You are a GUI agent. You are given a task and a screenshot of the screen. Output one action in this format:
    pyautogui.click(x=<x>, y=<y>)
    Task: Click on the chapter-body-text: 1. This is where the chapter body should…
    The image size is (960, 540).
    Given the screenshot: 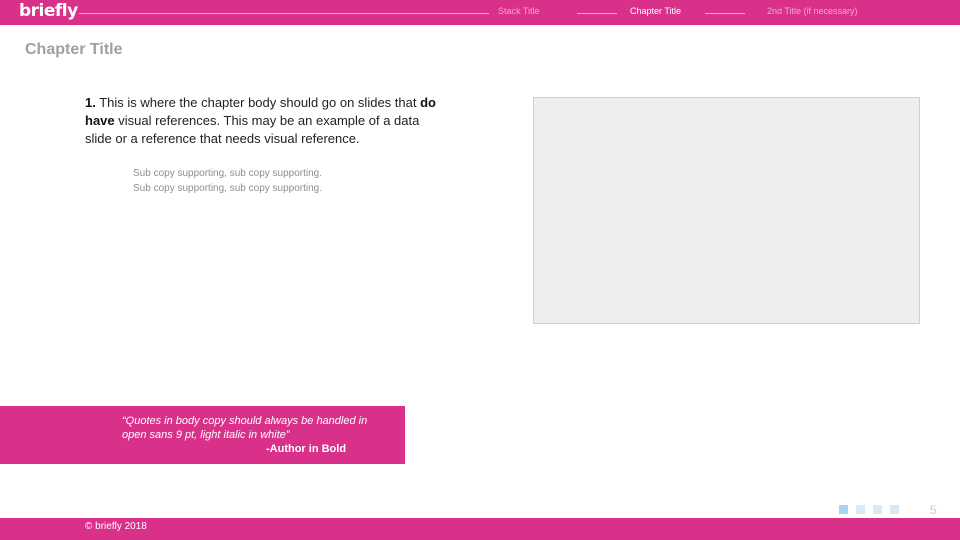 What is the action you would take?
    pyautogui.click(x=265, y=121)
    